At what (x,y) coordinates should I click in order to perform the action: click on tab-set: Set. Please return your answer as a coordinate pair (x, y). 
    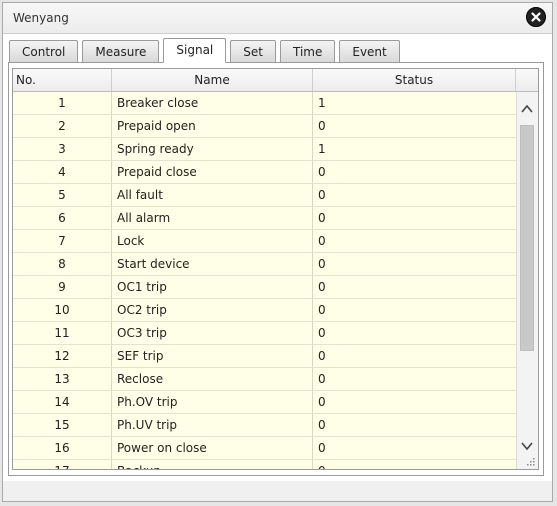
    Looking at the image, I should click on (253, 51).